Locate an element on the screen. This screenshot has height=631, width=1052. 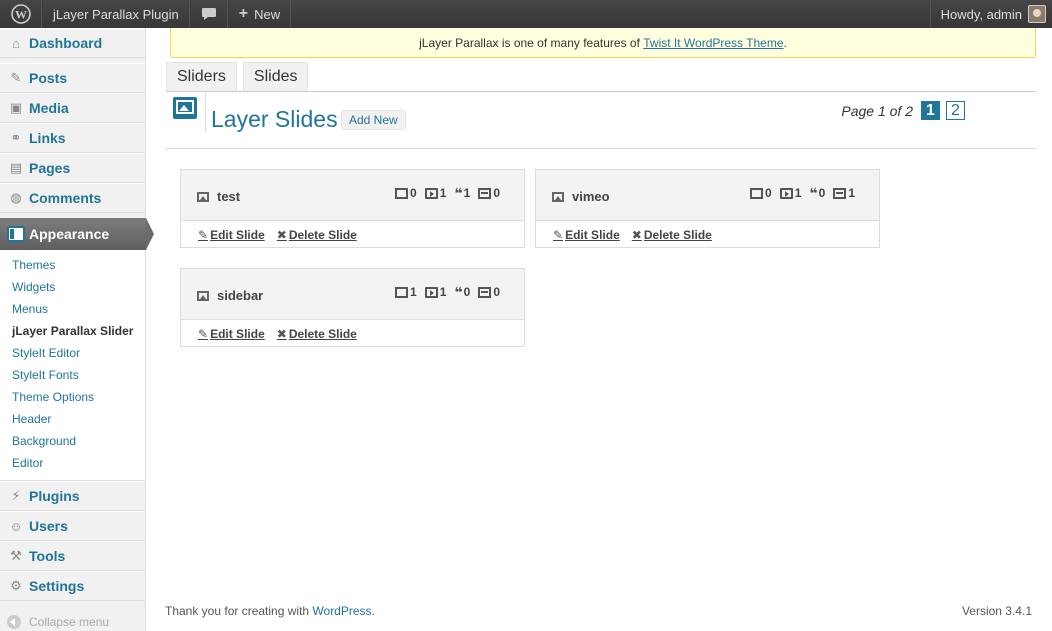
close-icon: ✖ is located at coordinates (281, 234).